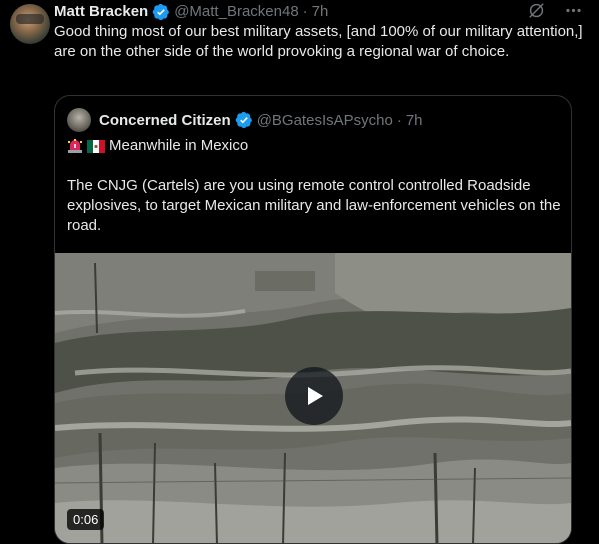 This screenshot has width=599, height=544. What do you see at coordinates (573, 10) in the screenshot?
I see `more-icon` at bounding box center [573, 10].